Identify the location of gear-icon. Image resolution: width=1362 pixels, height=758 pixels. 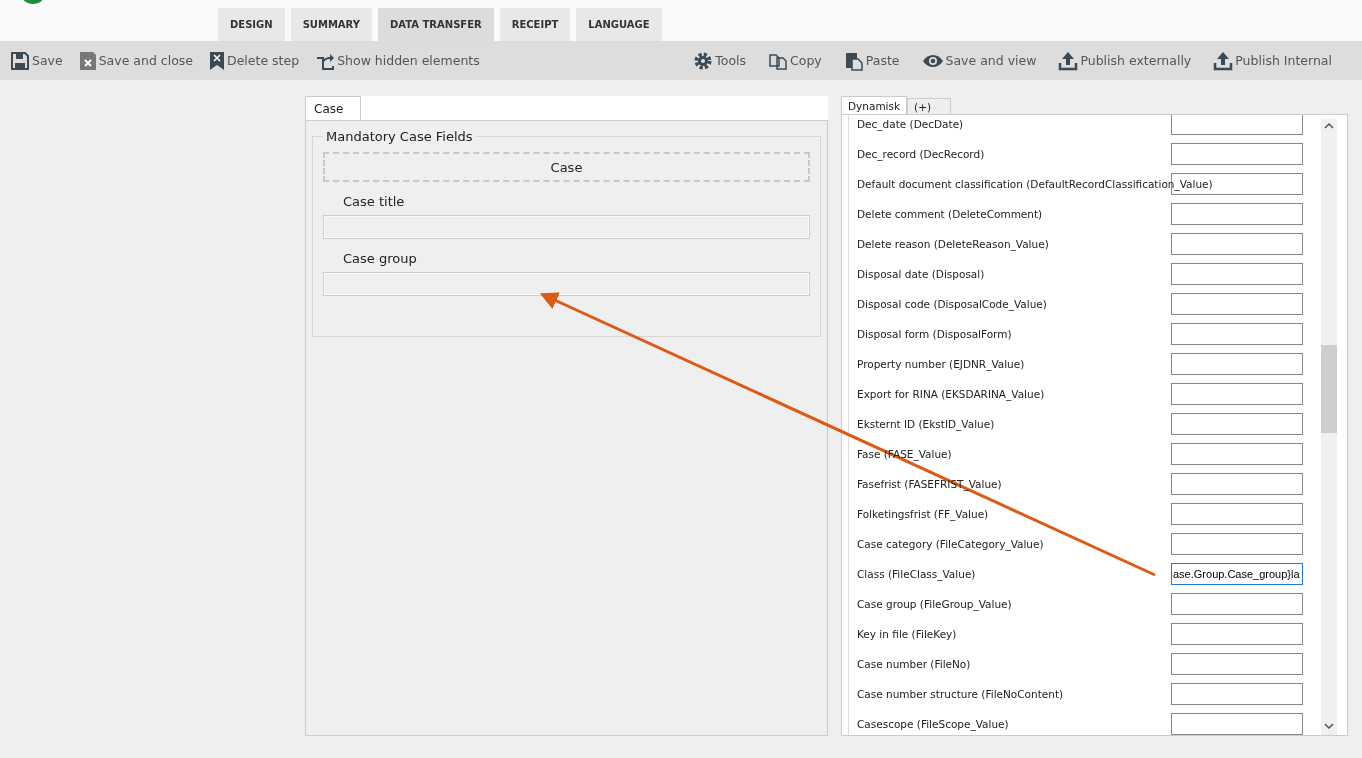
(703, 60).